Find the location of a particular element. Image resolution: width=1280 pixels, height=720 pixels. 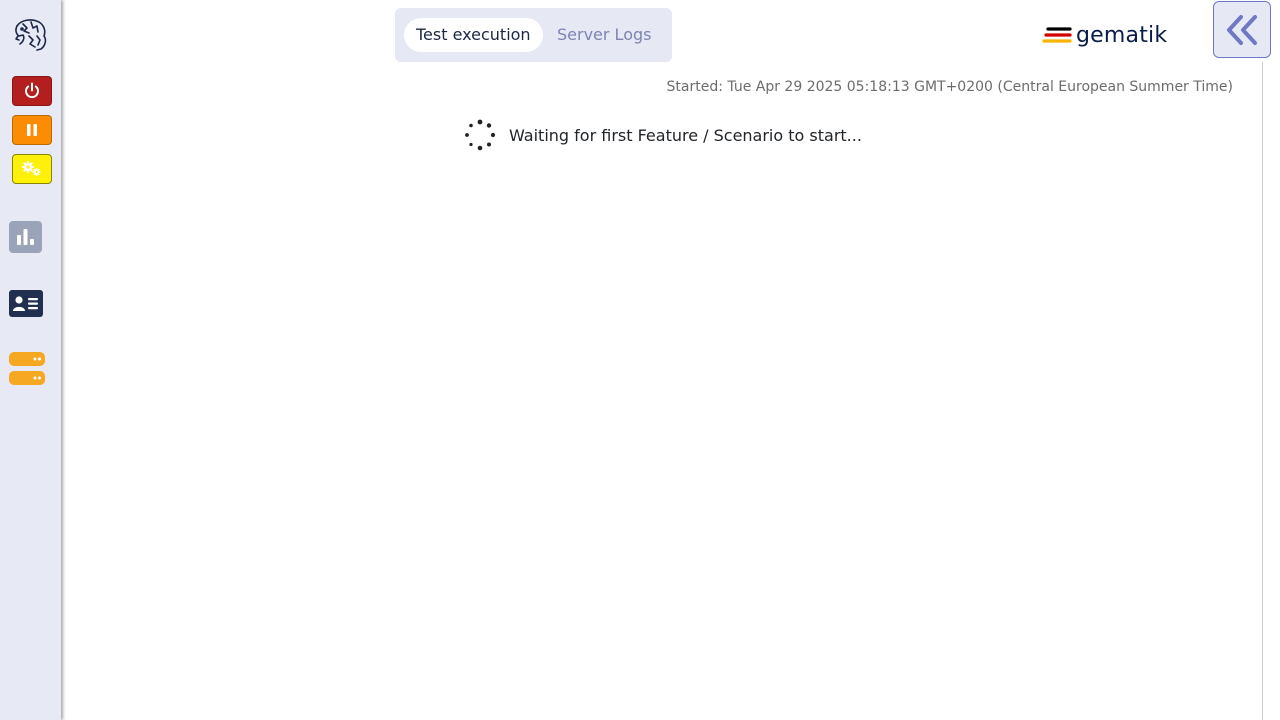

sidebar is located at coordinates (30, 360).